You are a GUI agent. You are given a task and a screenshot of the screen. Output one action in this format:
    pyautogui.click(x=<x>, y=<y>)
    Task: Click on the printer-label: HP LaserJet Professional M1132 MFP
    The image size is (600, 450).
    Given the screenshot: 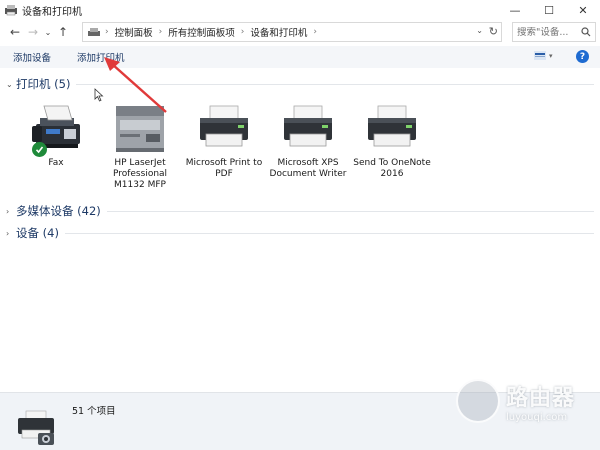 What is the action you would take?
    pyautogui.click(x=140, y=174)
    